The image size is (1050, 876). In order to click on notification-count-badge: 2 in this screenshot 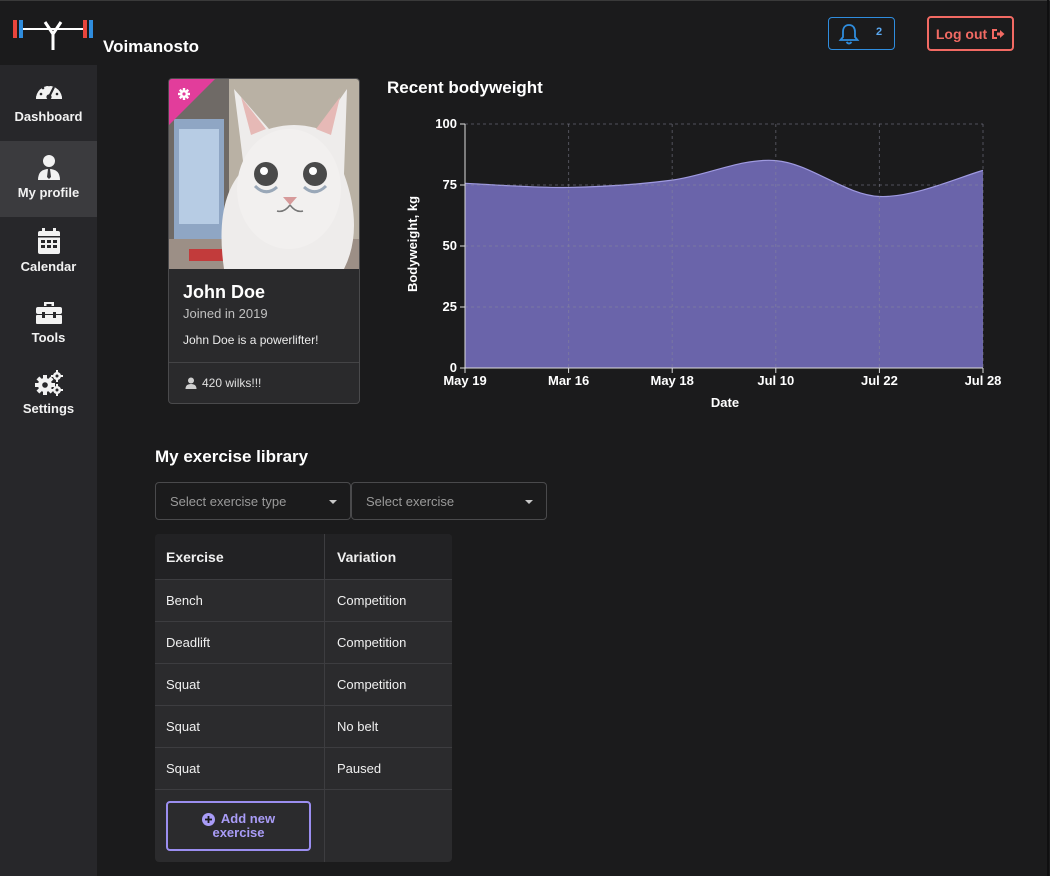, I will do `click(879, 32)`.